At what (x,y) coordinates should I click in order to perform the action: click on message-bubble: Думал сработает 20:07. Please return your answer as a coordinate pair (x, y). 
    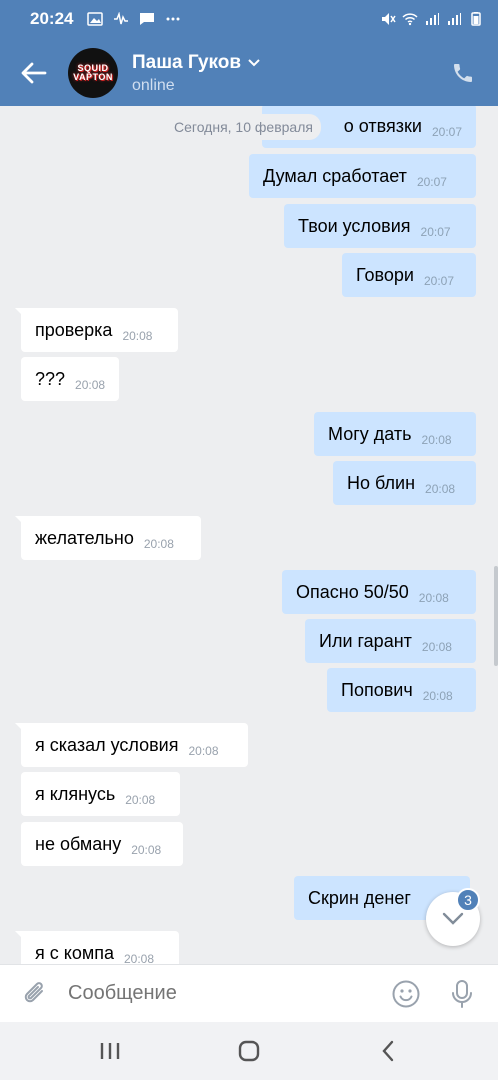
    Looking at the image, I should click on (362, 176).